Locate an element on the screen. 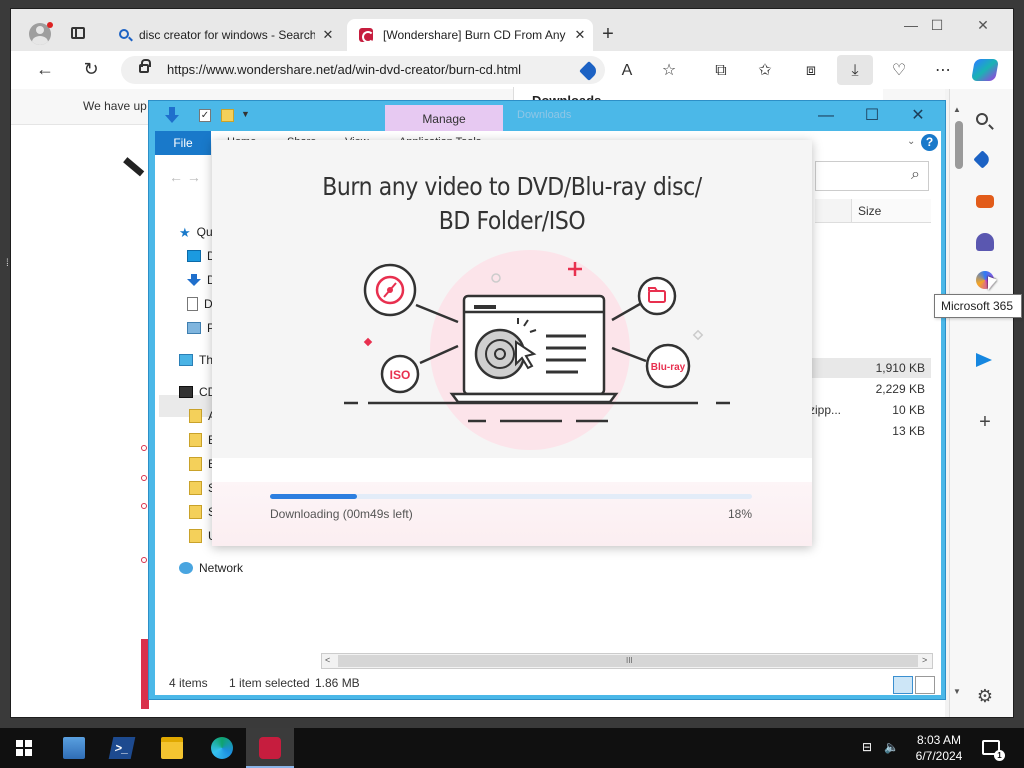 This screenshot has width=1024, height=768. favorites-icon: ✩ is located at coordinates (765, 71).